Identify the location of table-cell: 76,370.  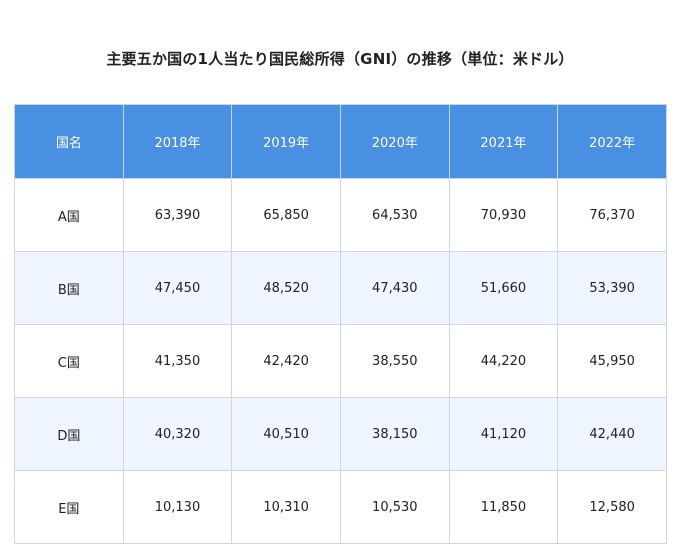
(612, 215).